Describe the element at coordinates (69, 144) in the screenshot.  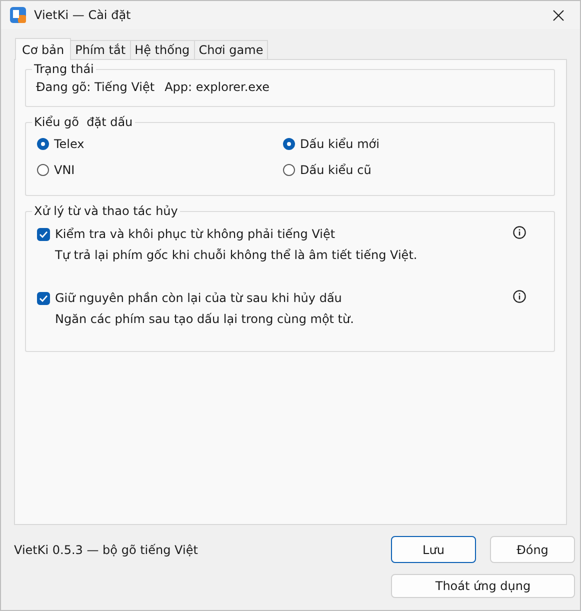
I see `radio-label: Telex` at that location.